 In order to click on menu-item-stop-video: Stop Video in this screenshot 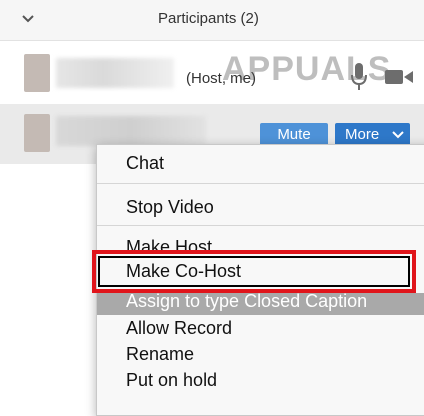, I will do `click(170, 207)`.